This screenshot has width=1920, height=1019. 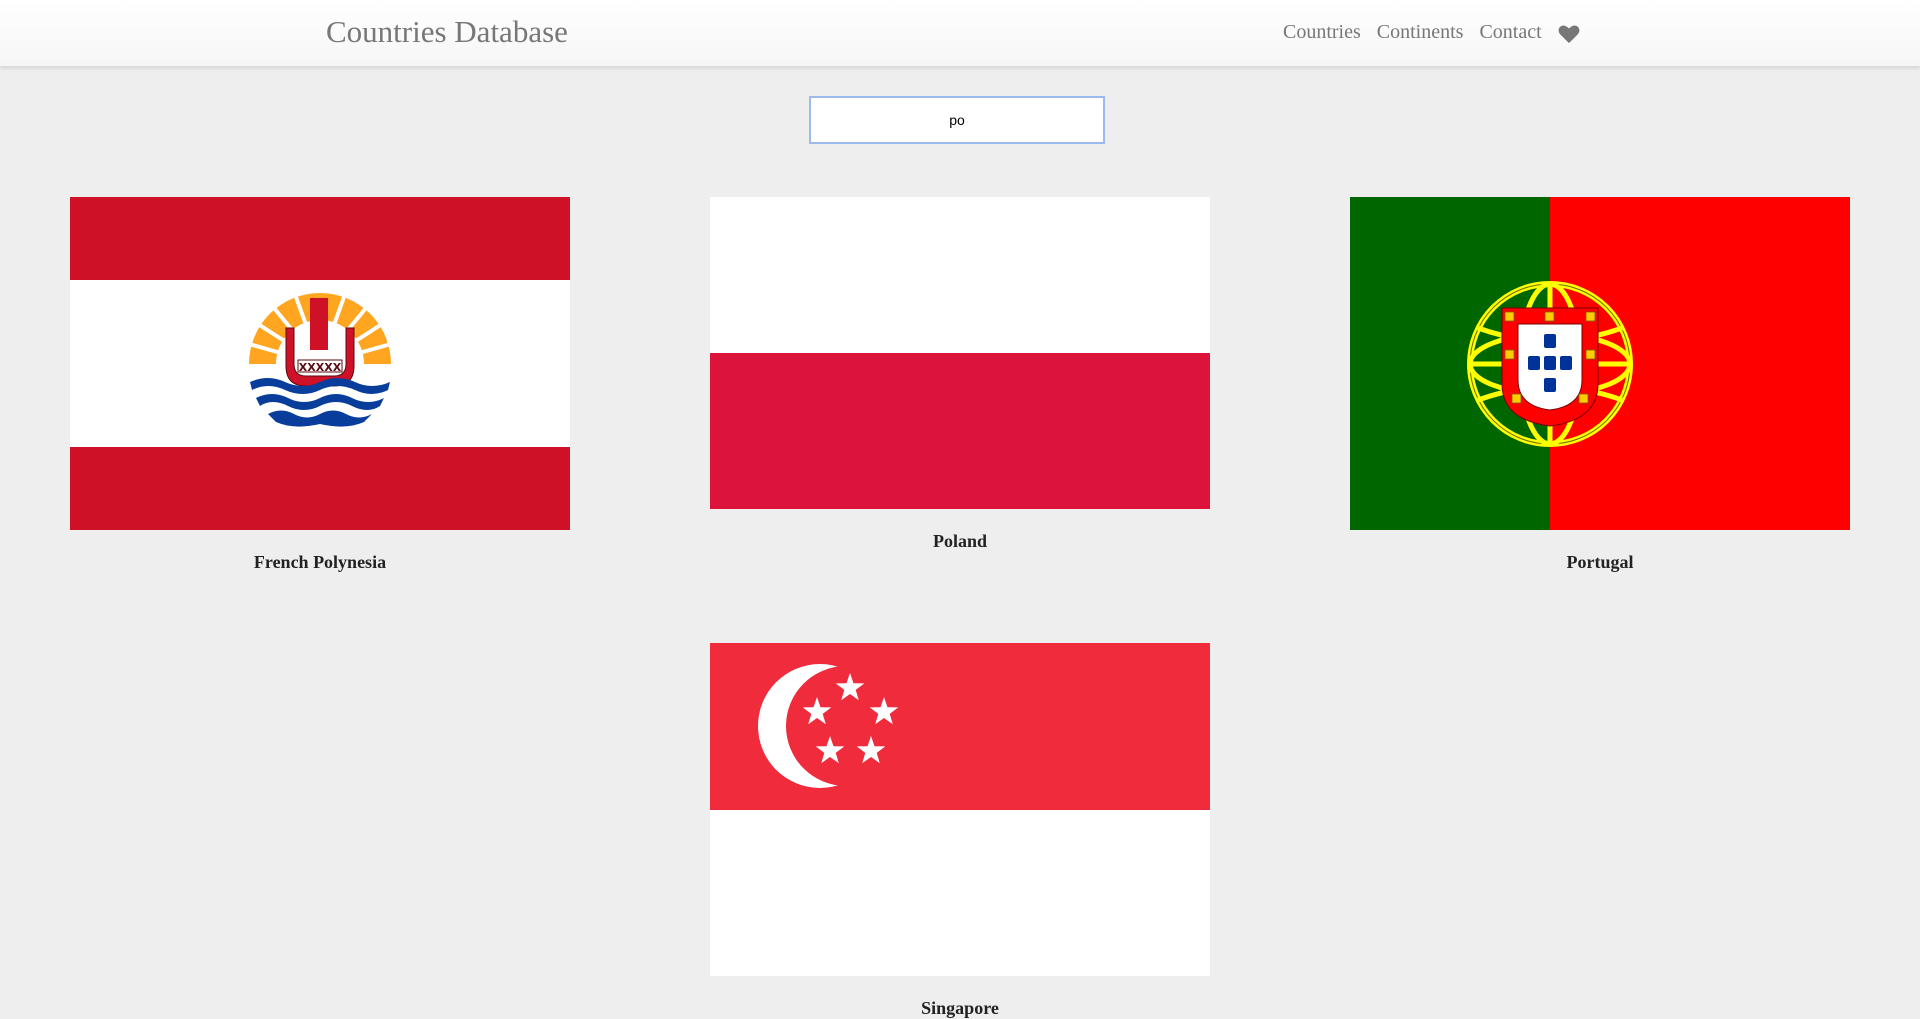 I want to click on nav-link-continents: Continents, so click(x=1420, y=32).